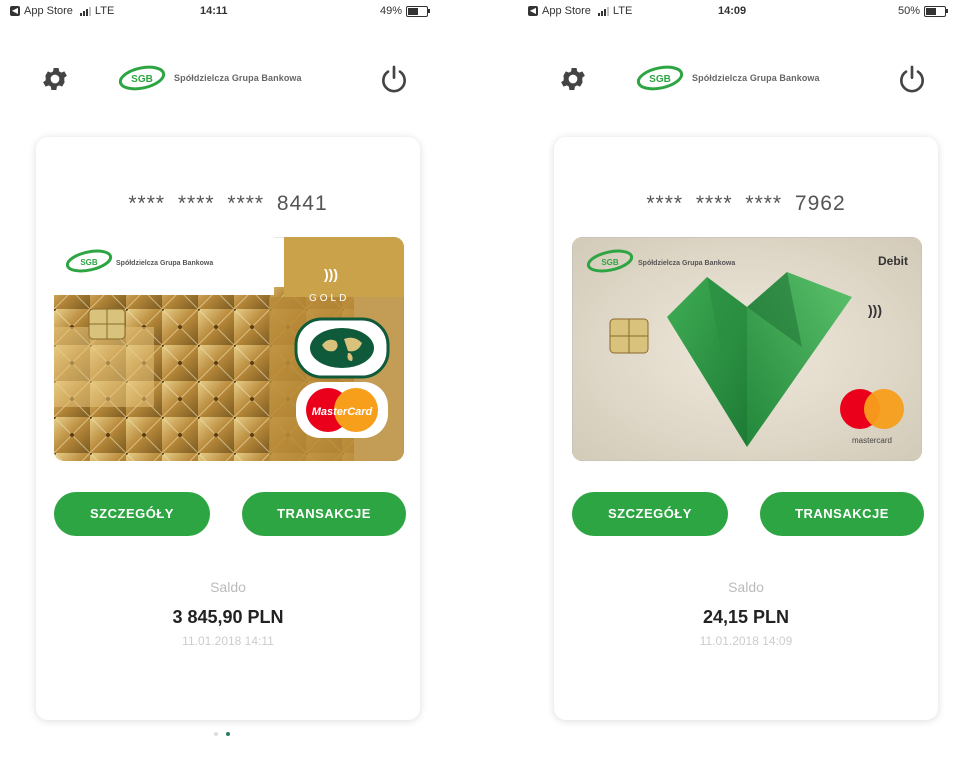 This screenshot has width=958, height=769. I want to click on battery-percent: 49%, so click(390, 11).